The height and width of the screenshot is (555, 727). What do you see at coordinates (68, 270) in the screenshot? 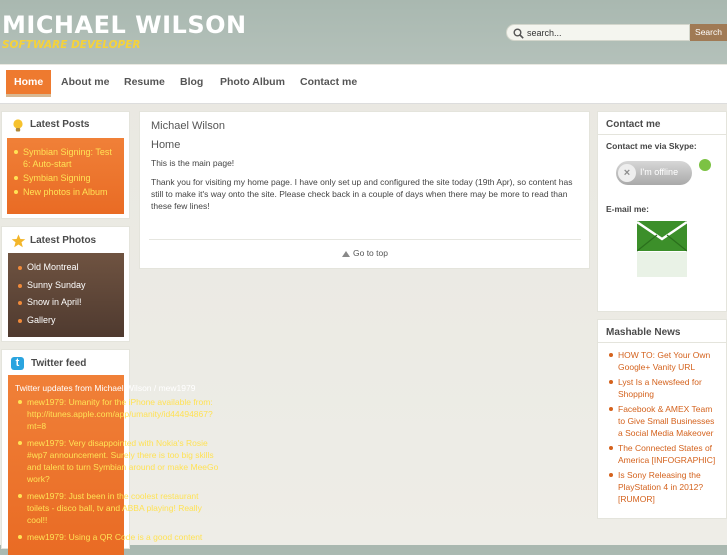
I see `latest-photo-link: Old Montreal` at bounding box center [68, 270].